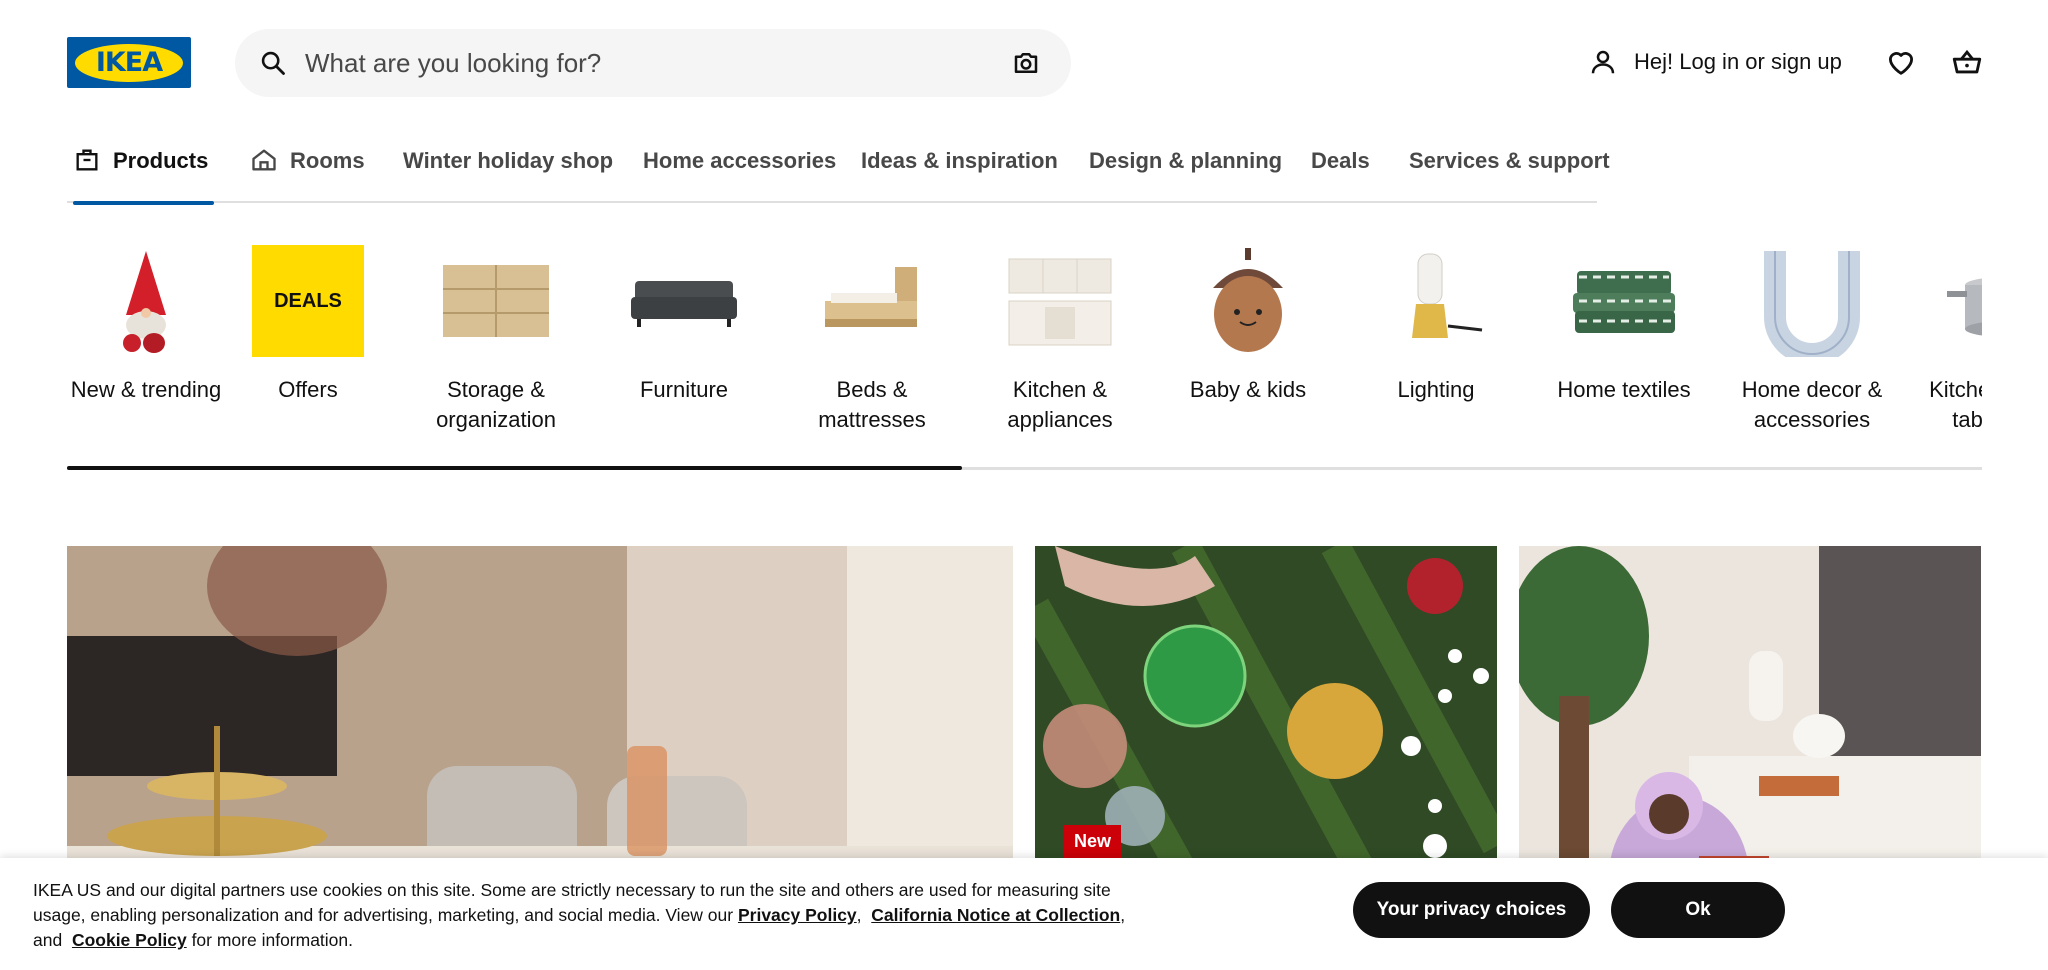 Image resolution: width=2048 pixels, height=970 pixels. I want to click on category-storage-organization: Storage & organization, so click(496, 340).